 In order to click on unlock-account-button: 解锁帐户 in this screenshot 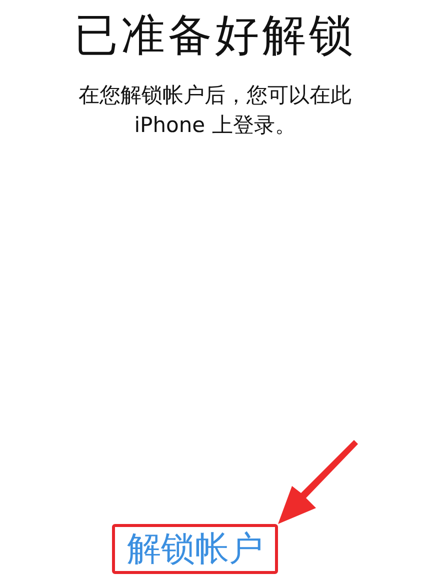, I will do `click(195, 549)`.